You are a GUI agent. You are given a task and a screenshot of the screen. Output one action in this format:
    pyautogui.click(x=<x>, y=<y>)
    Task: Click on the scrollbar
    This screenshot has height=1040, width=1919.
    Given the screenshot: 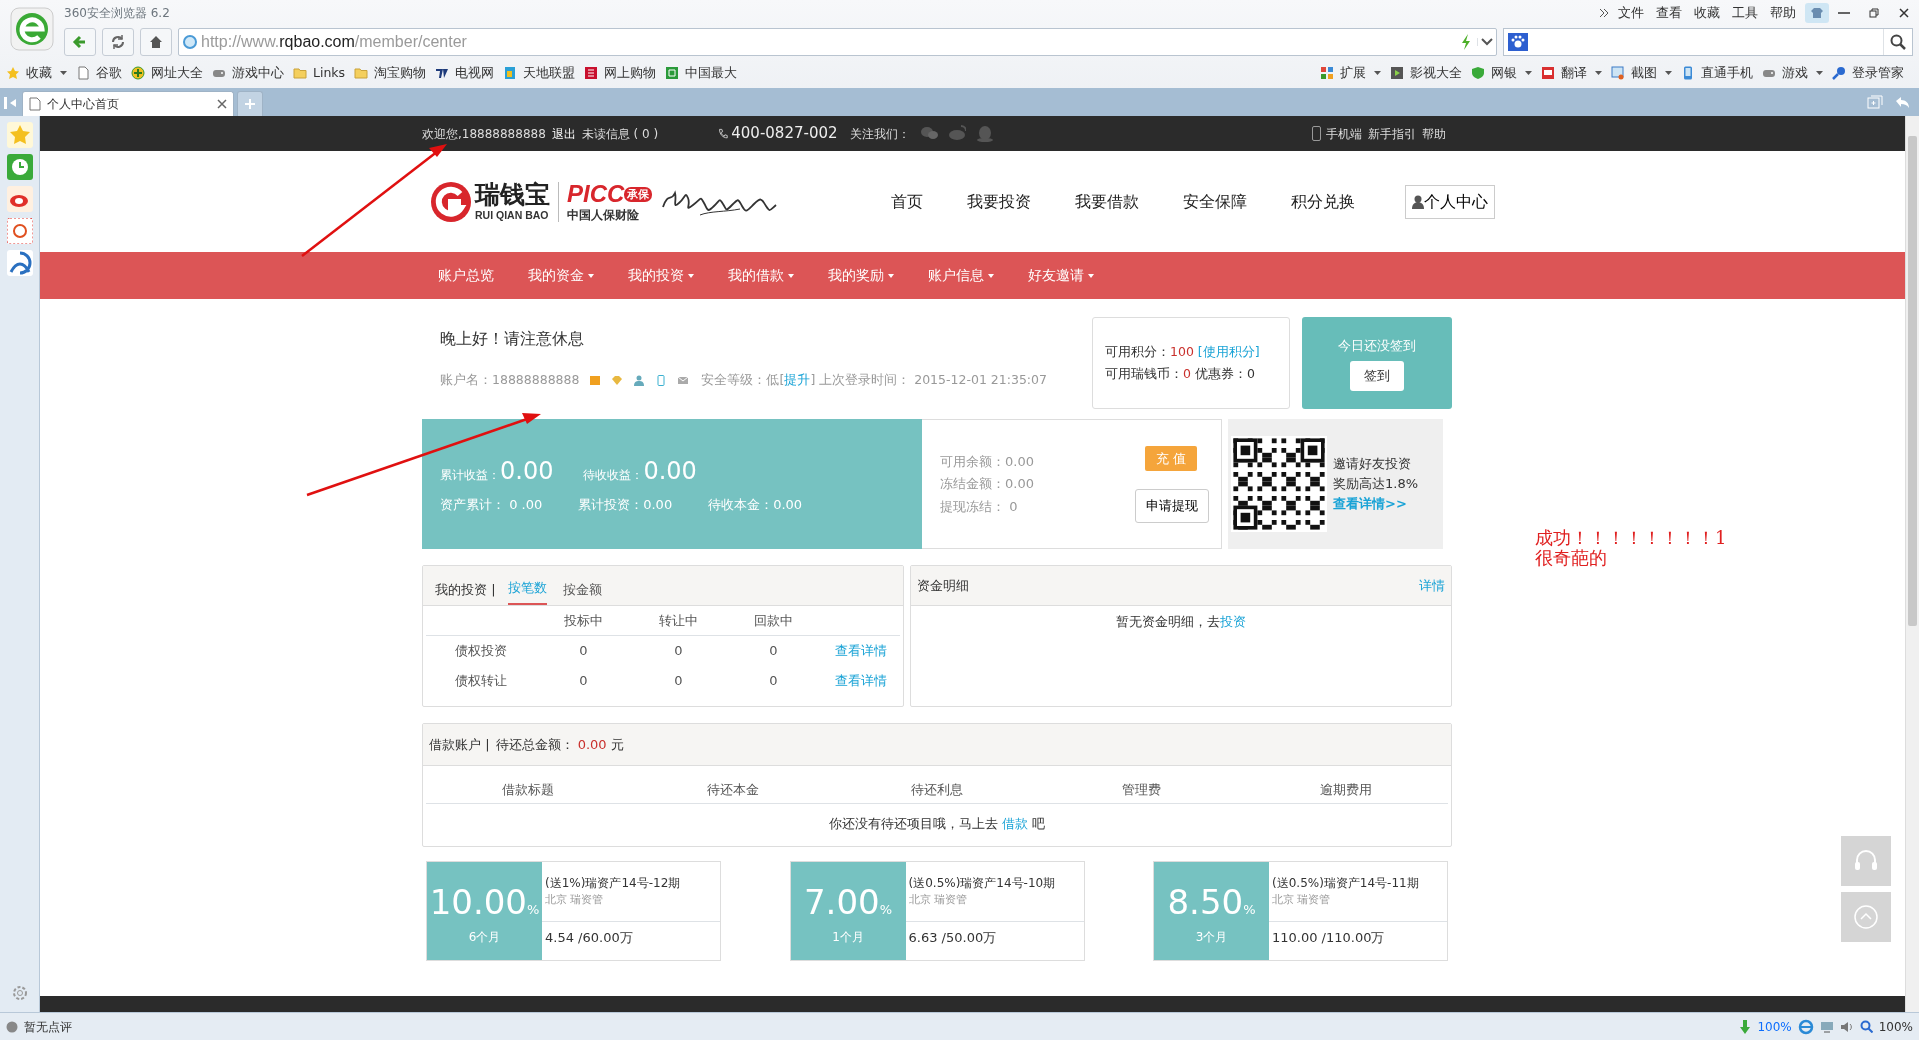 What is the action you would take?
    pyautogui.click(x=1912, y=564)
    